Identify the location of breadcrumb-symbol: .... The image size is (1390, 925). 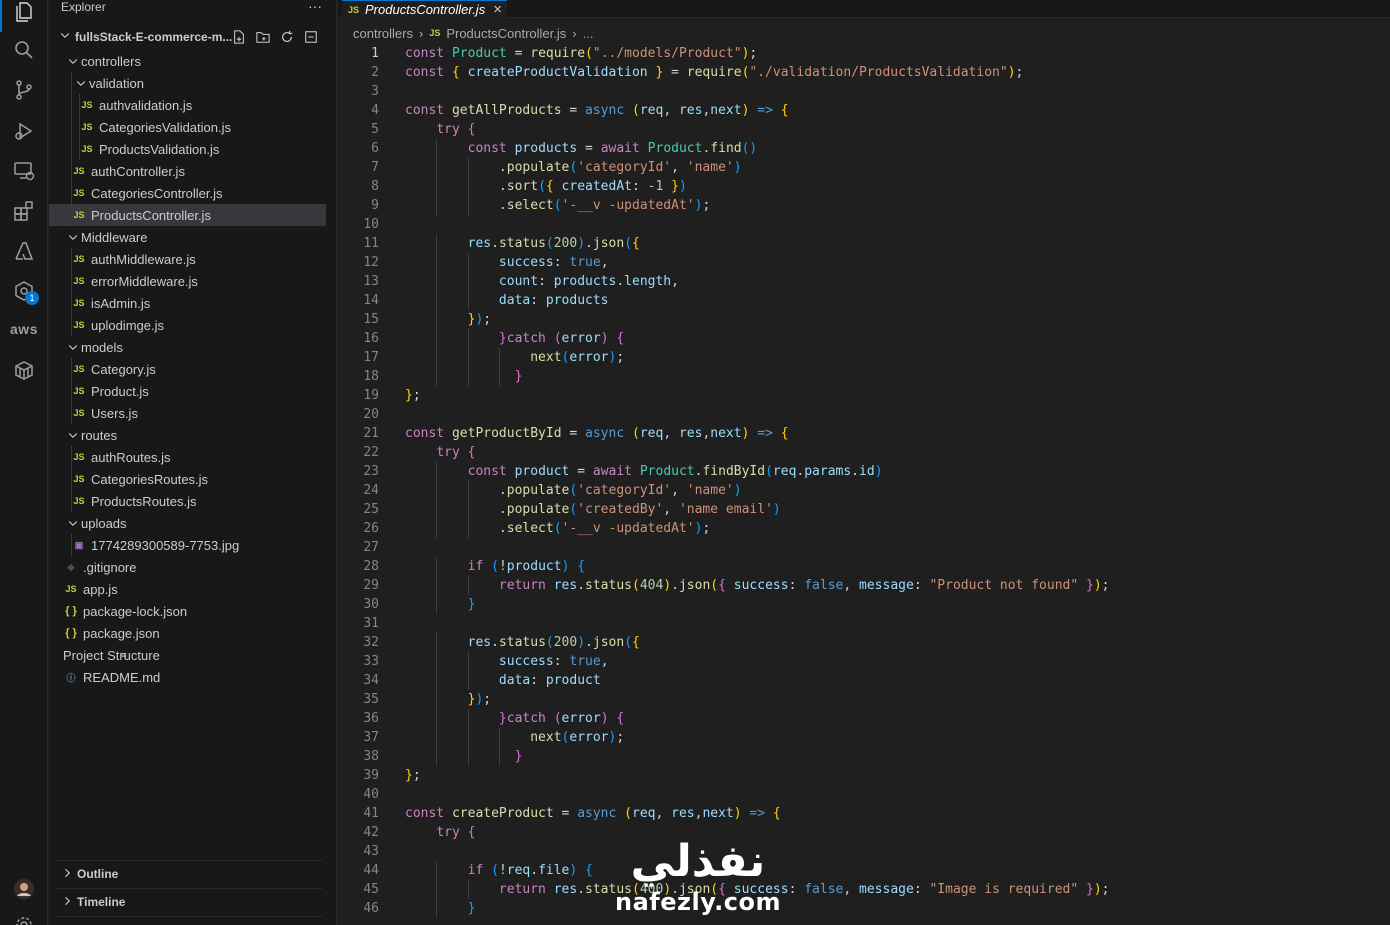
(588, 33).